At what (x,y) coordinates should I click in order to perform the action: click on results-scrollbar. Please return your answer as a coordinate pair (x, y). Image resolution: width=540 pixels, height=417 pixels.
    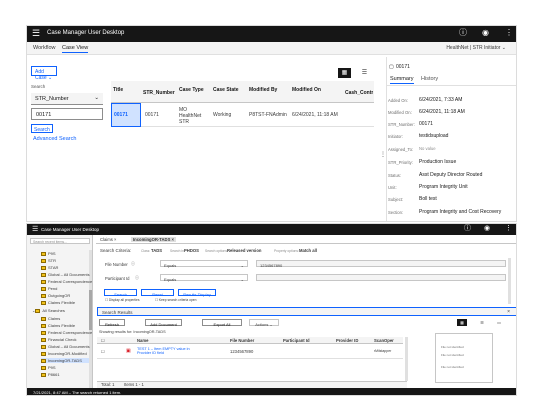
    Looking at the image, I should click on (406, 359).